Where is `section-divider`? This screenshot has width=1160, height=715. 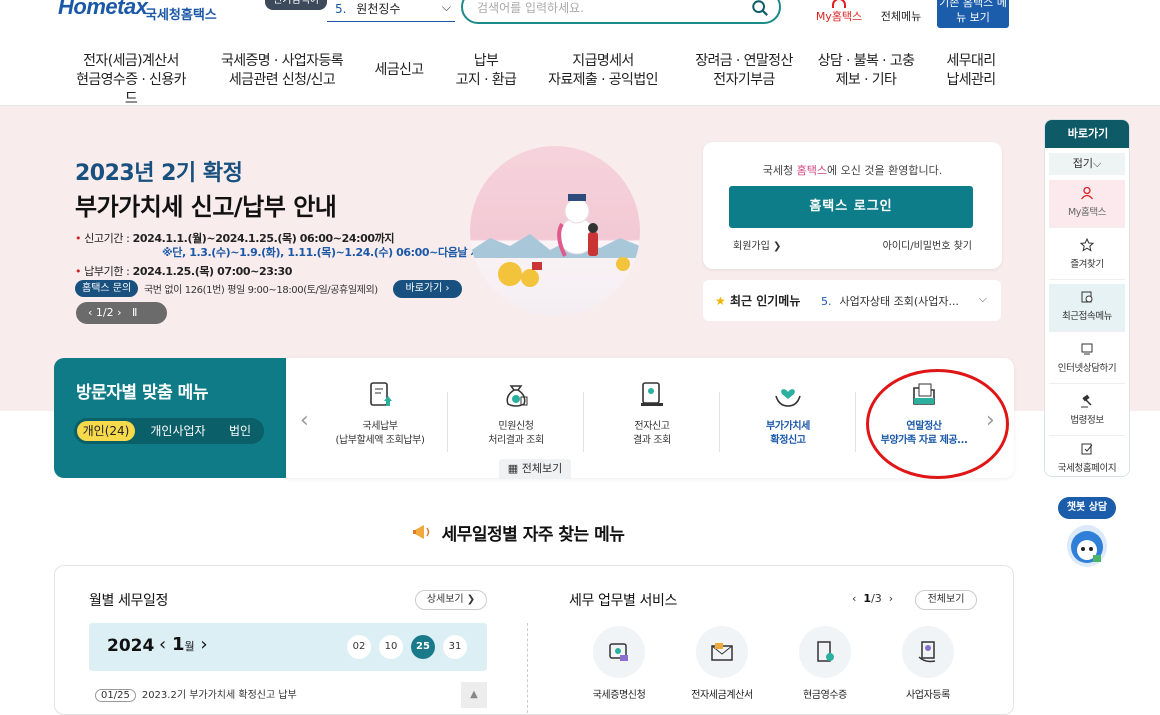 section-divider is located at coordinates (527, 668).